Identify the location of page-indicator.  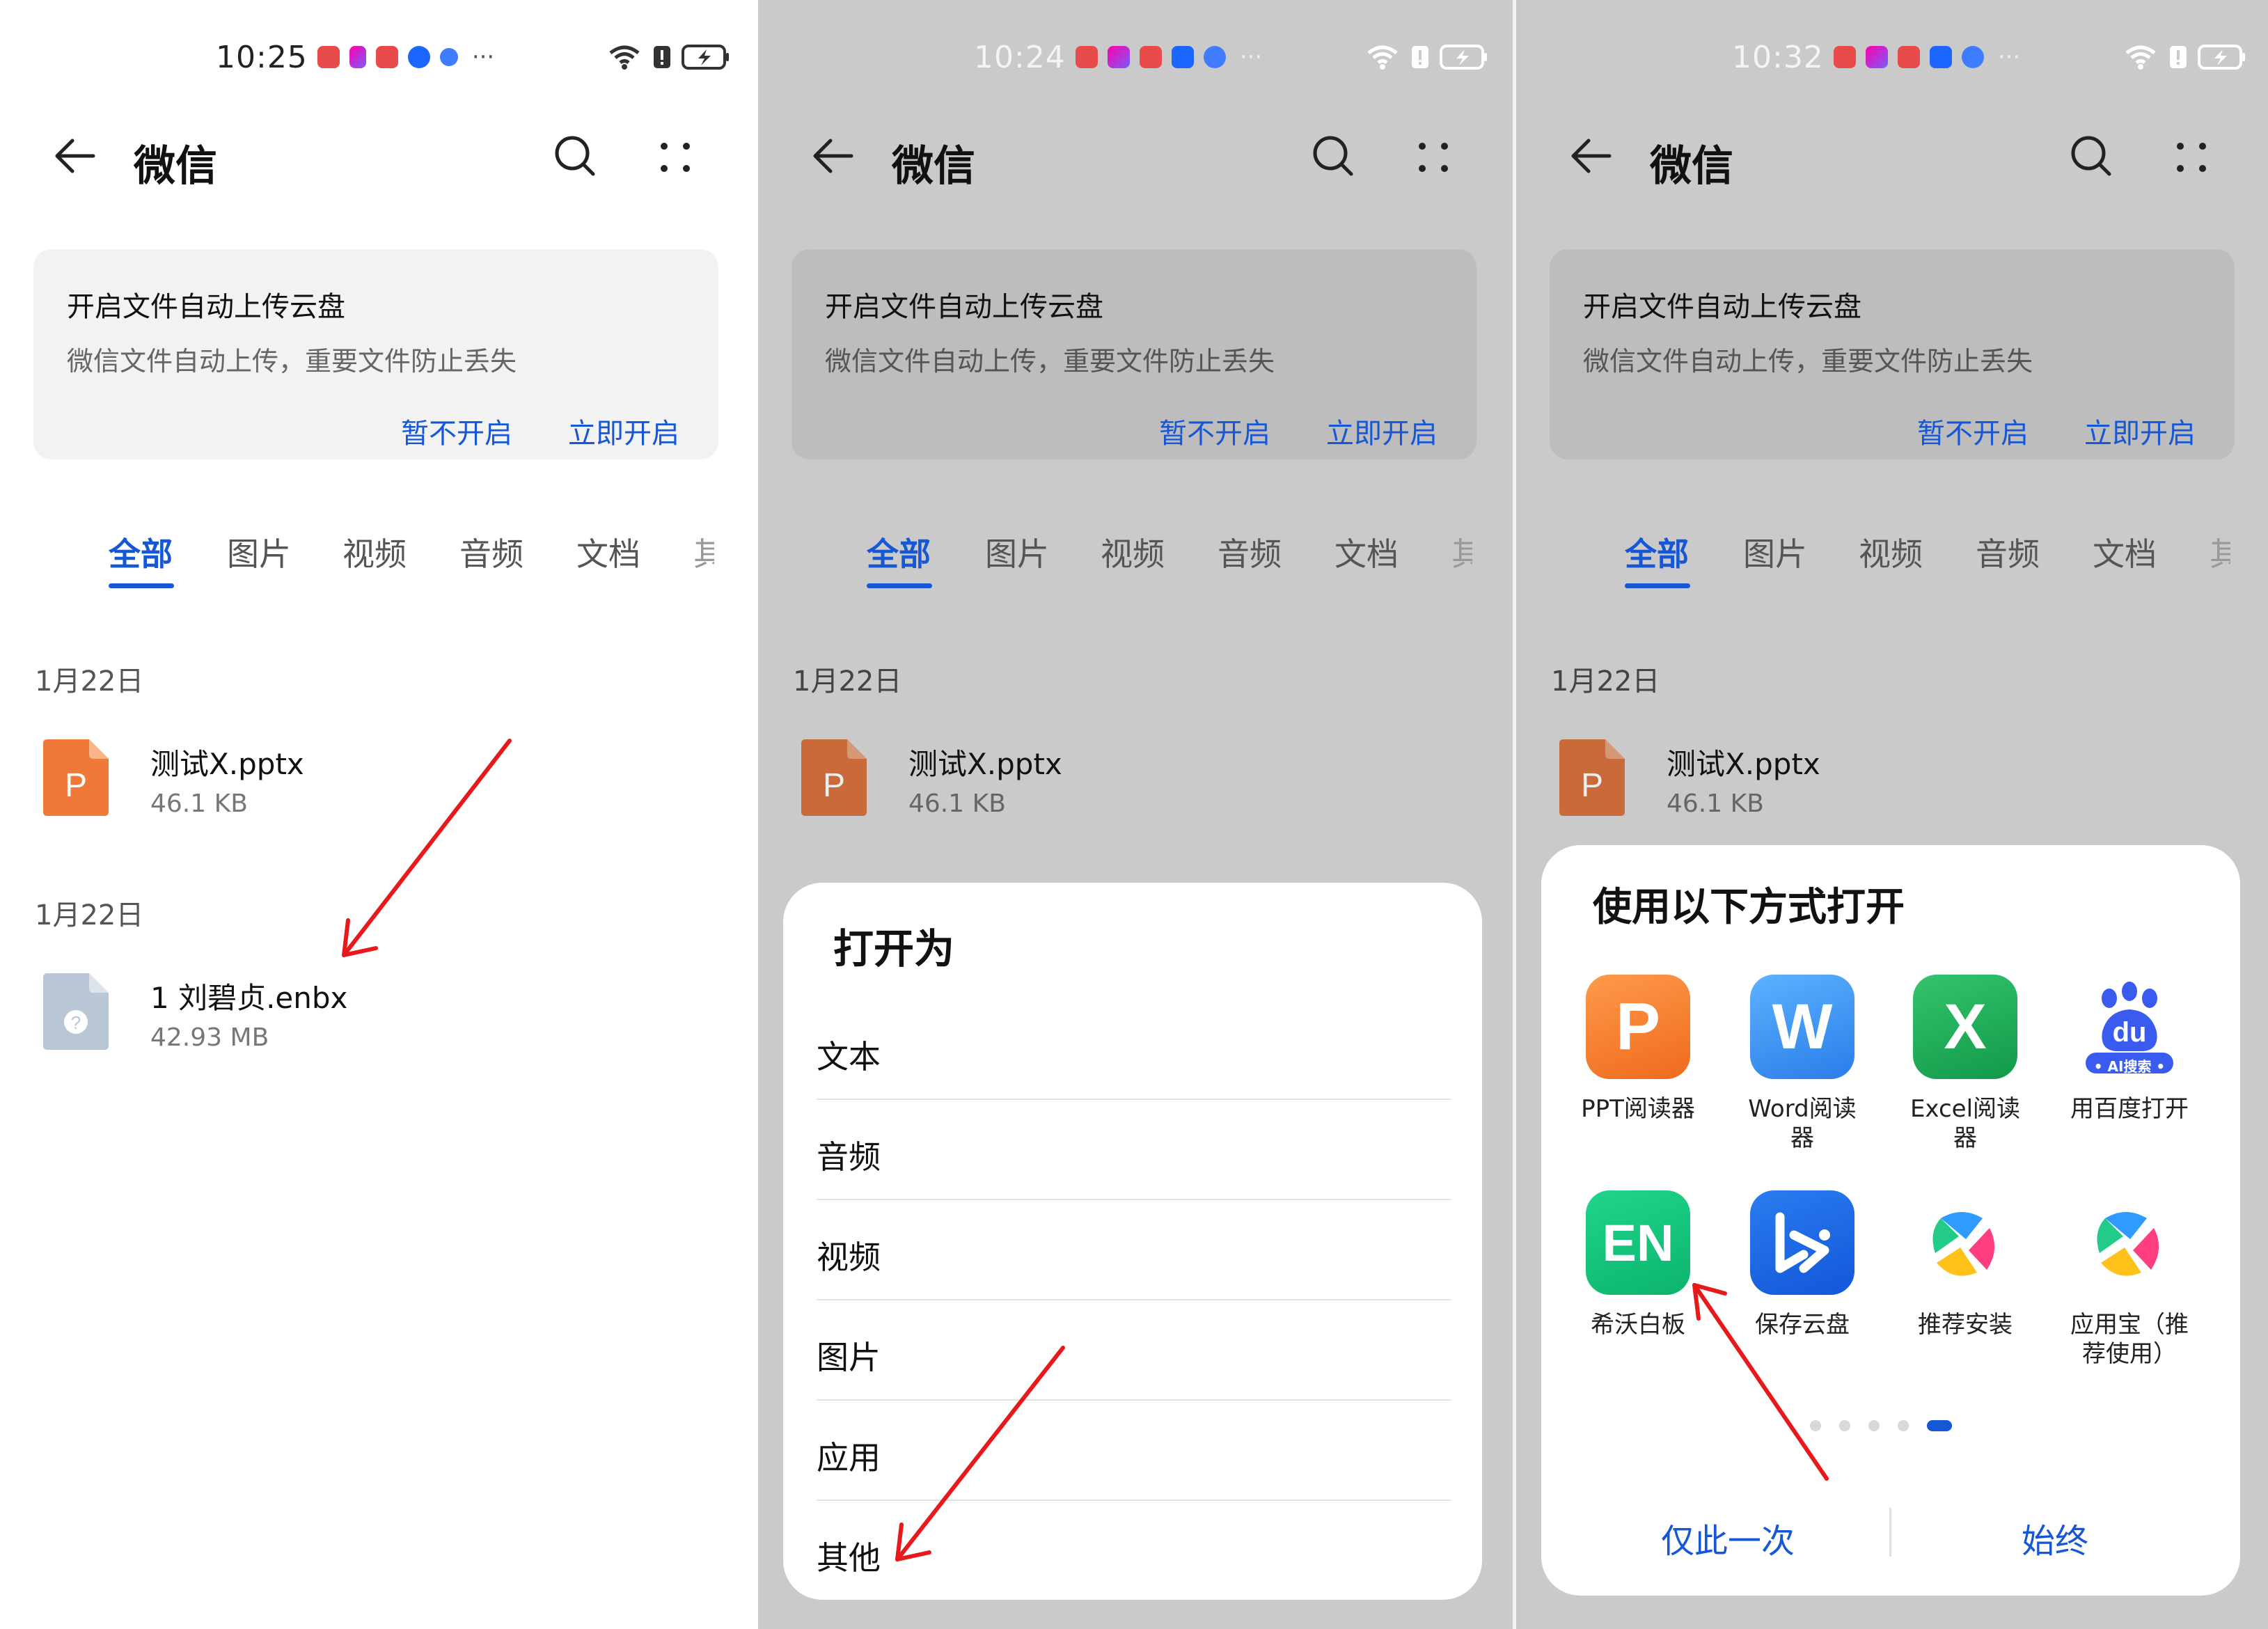
(1881, 1425).